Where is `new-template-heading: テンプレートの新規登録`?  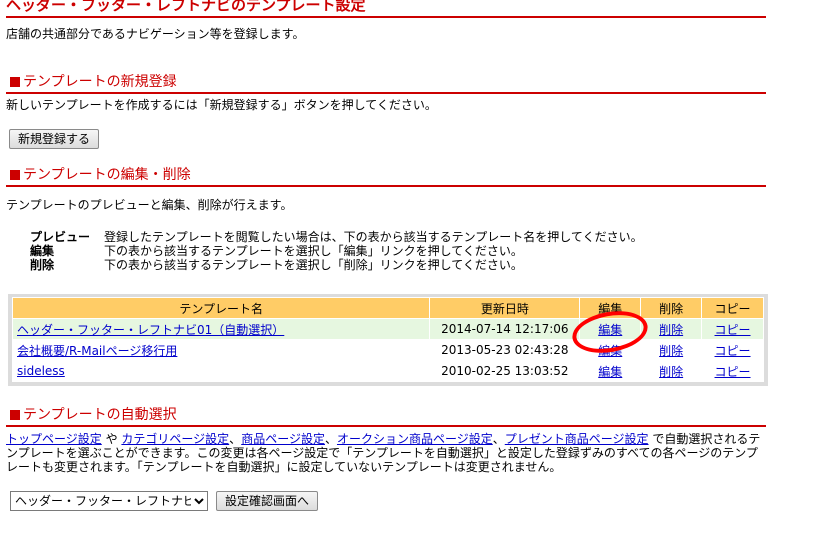
new-template-heading: テンプレートの新規登録 is located at coordinates (386, 83).